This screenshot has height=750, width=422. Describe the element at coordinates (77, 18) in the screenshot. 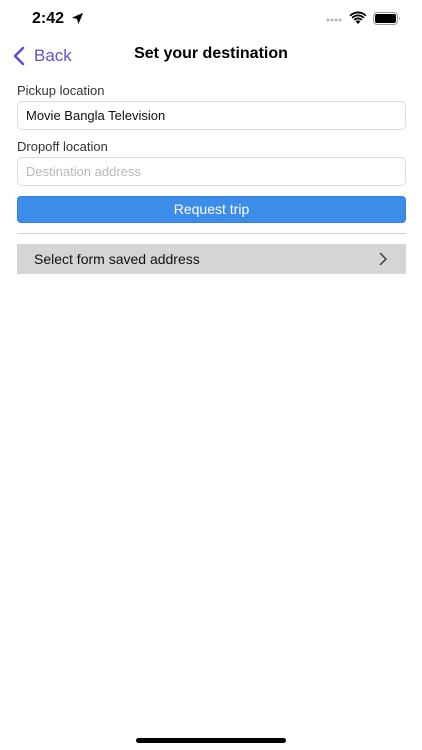

I see `location-arrow-icon` at that location.